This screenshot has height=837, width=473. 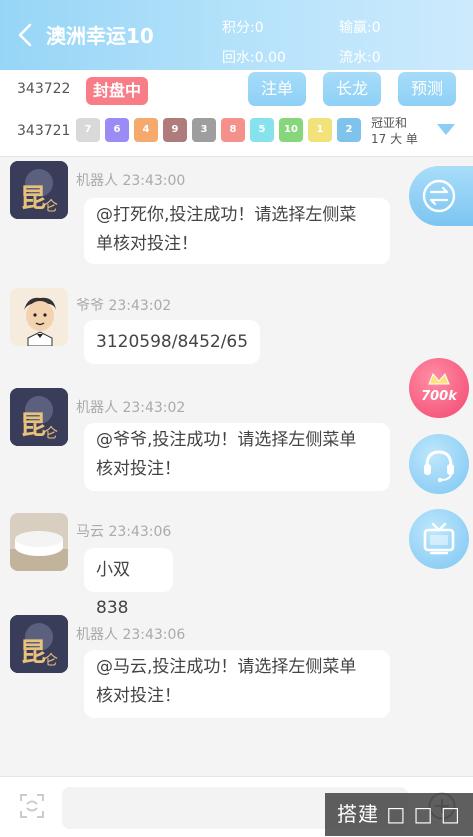 I want to click on turnover-stat: 流水:0, so click(x=360, y=58).